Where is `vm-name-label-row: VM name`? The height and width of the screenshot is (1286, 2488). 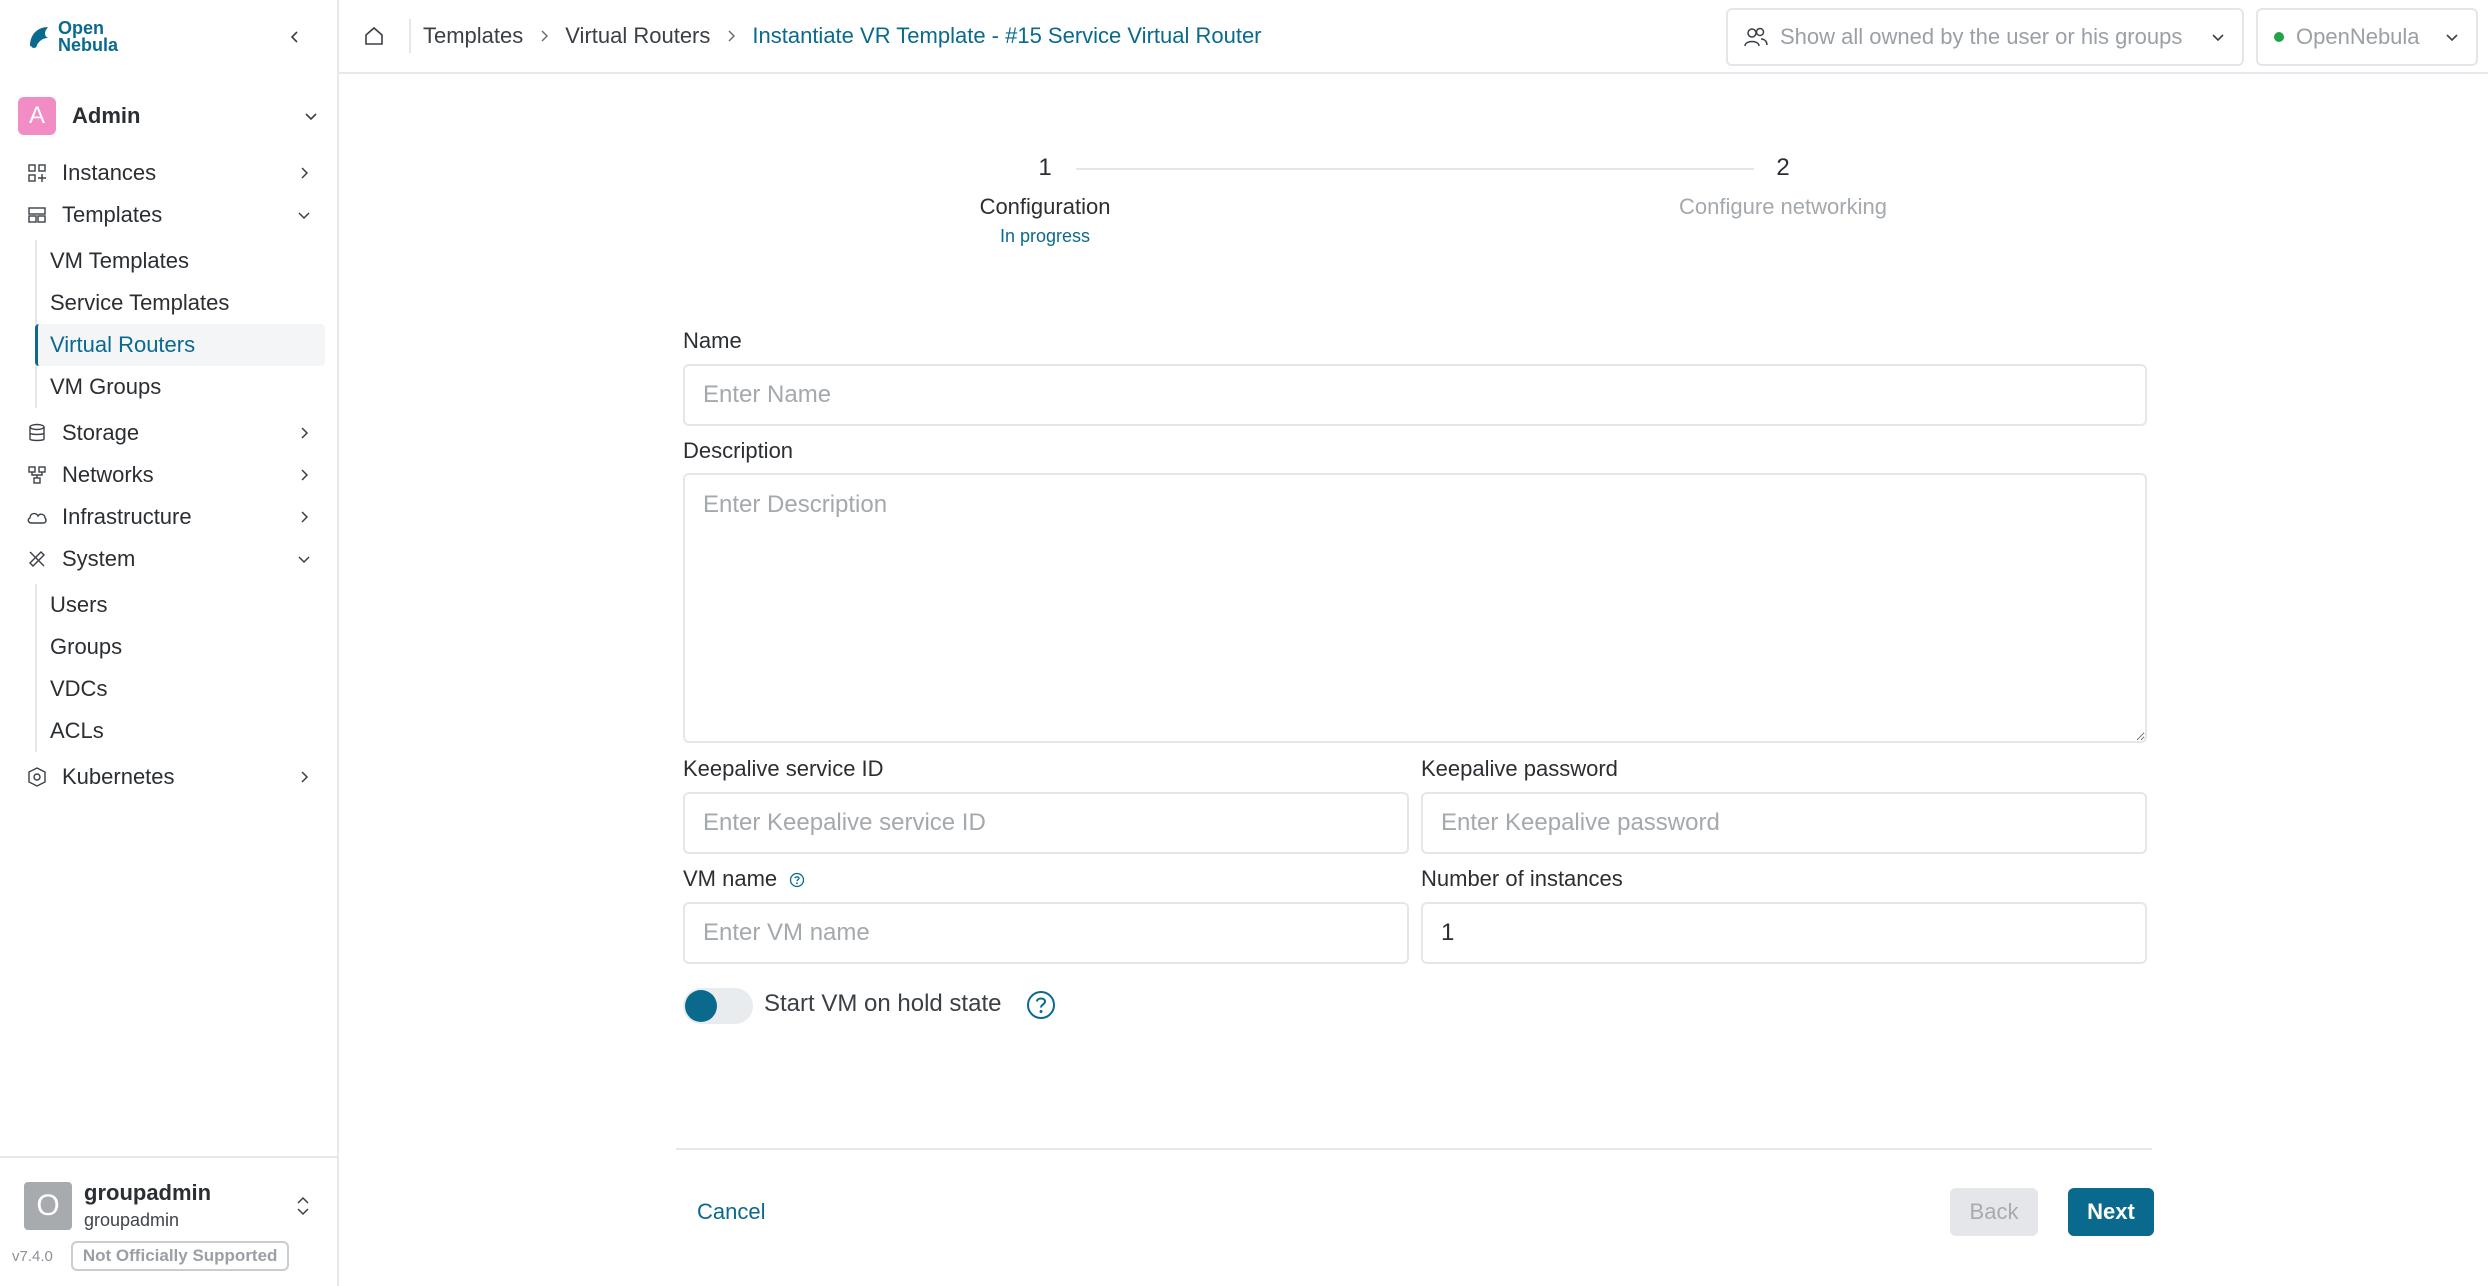
vm-name-label-row: VM name is located at coordinates (744, 879).